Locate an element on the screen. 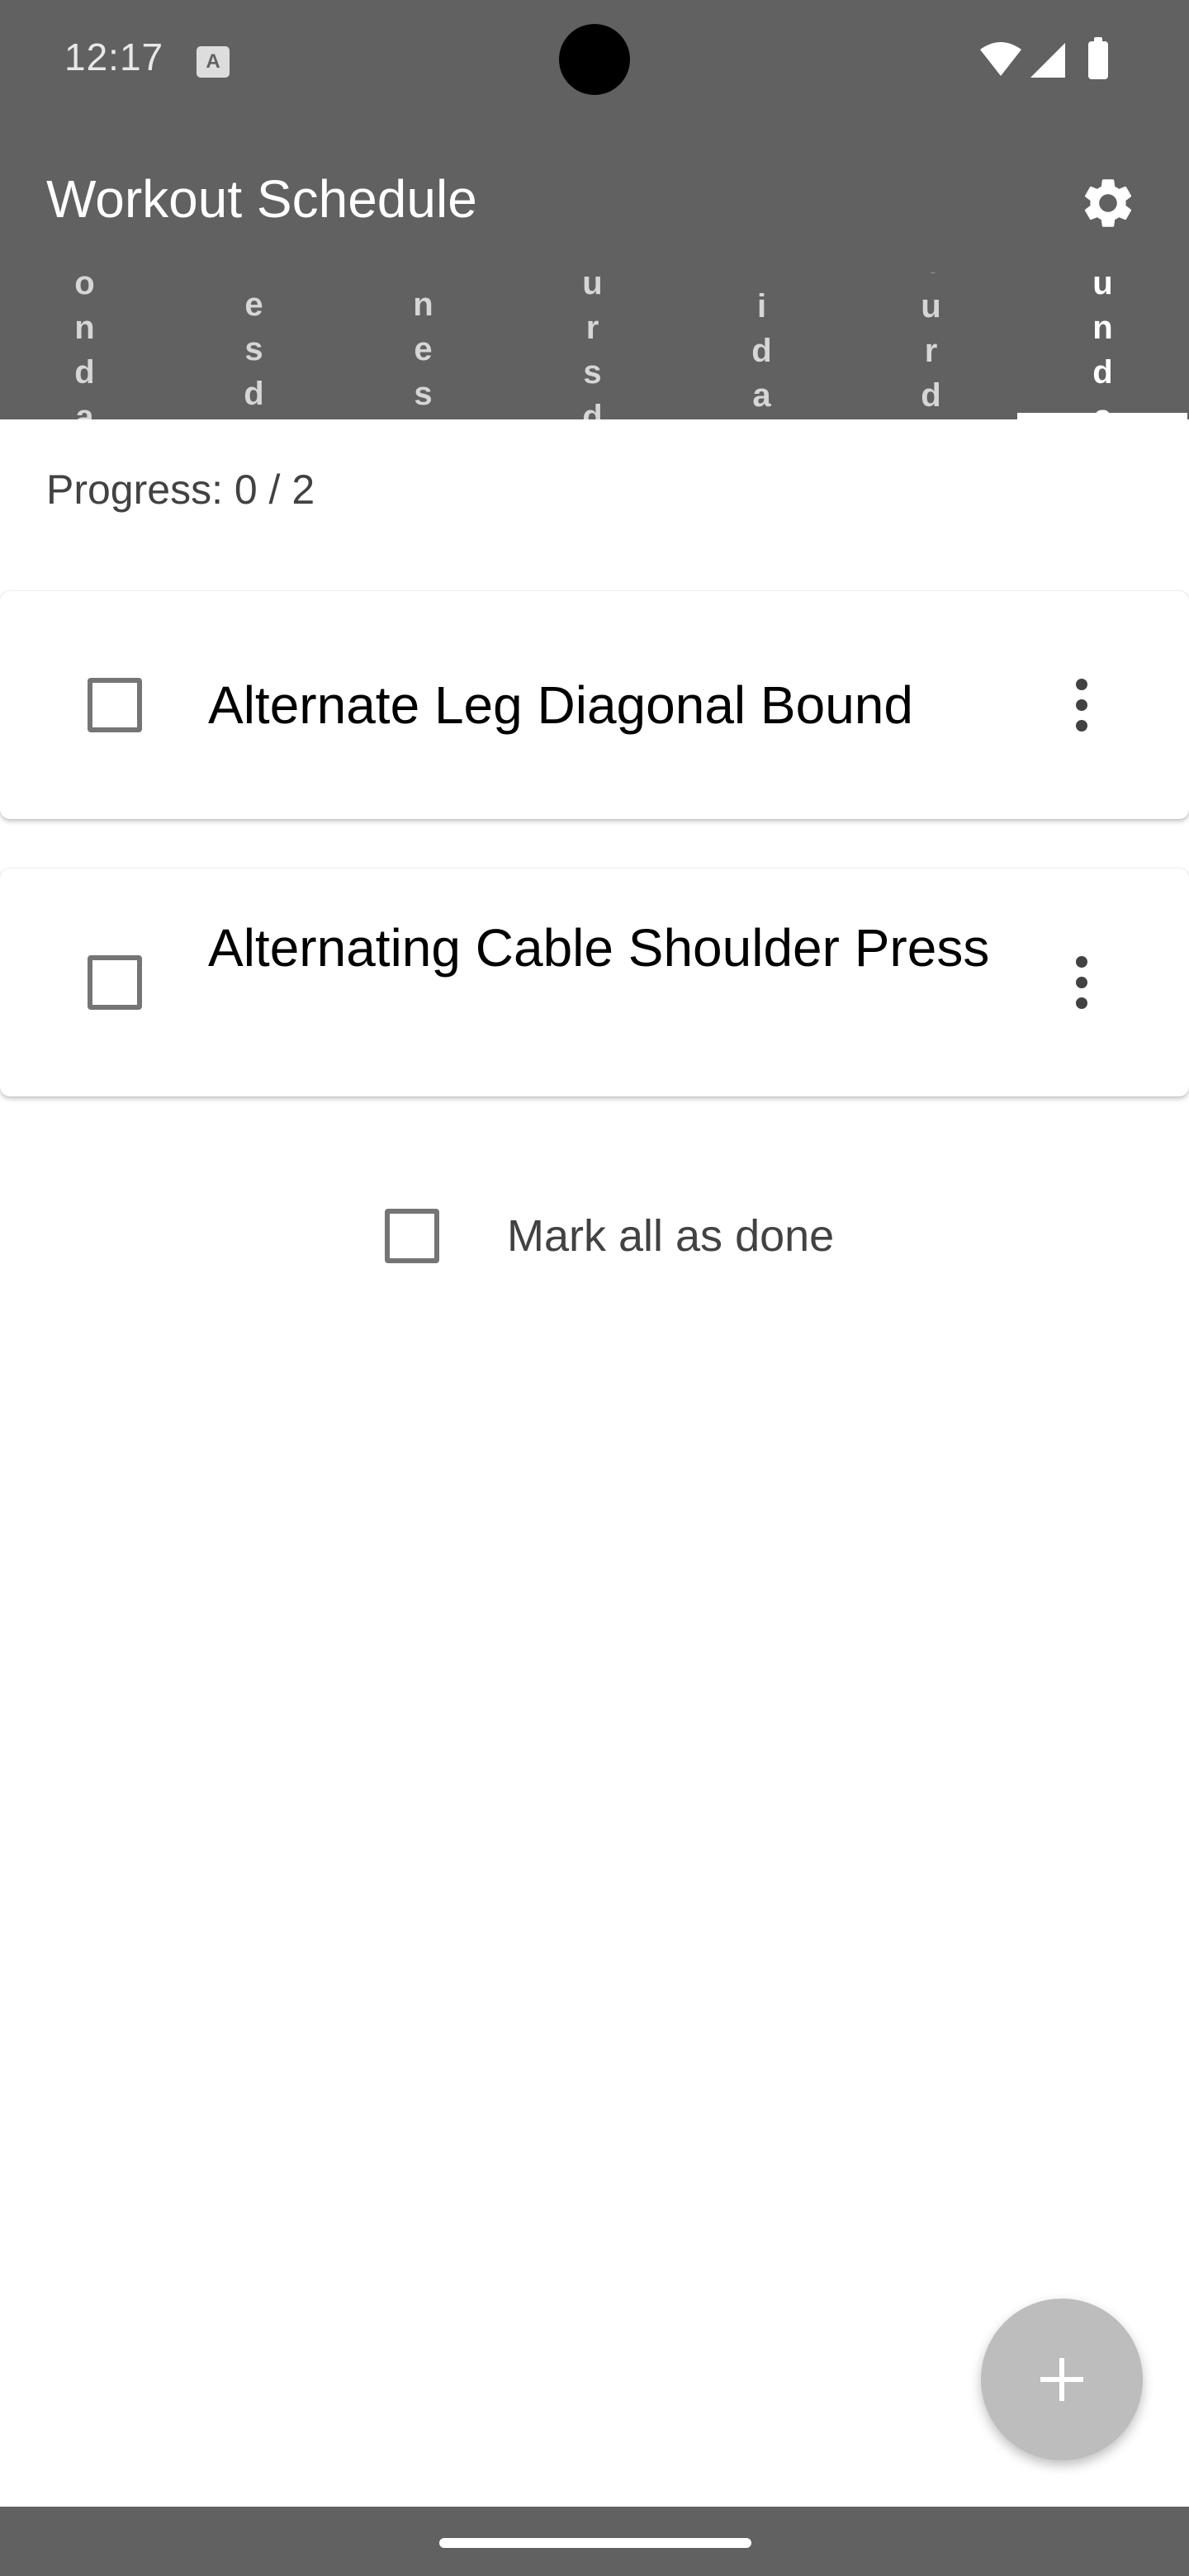  page-title: Workout Schedule is located at coordinates (261, 199).